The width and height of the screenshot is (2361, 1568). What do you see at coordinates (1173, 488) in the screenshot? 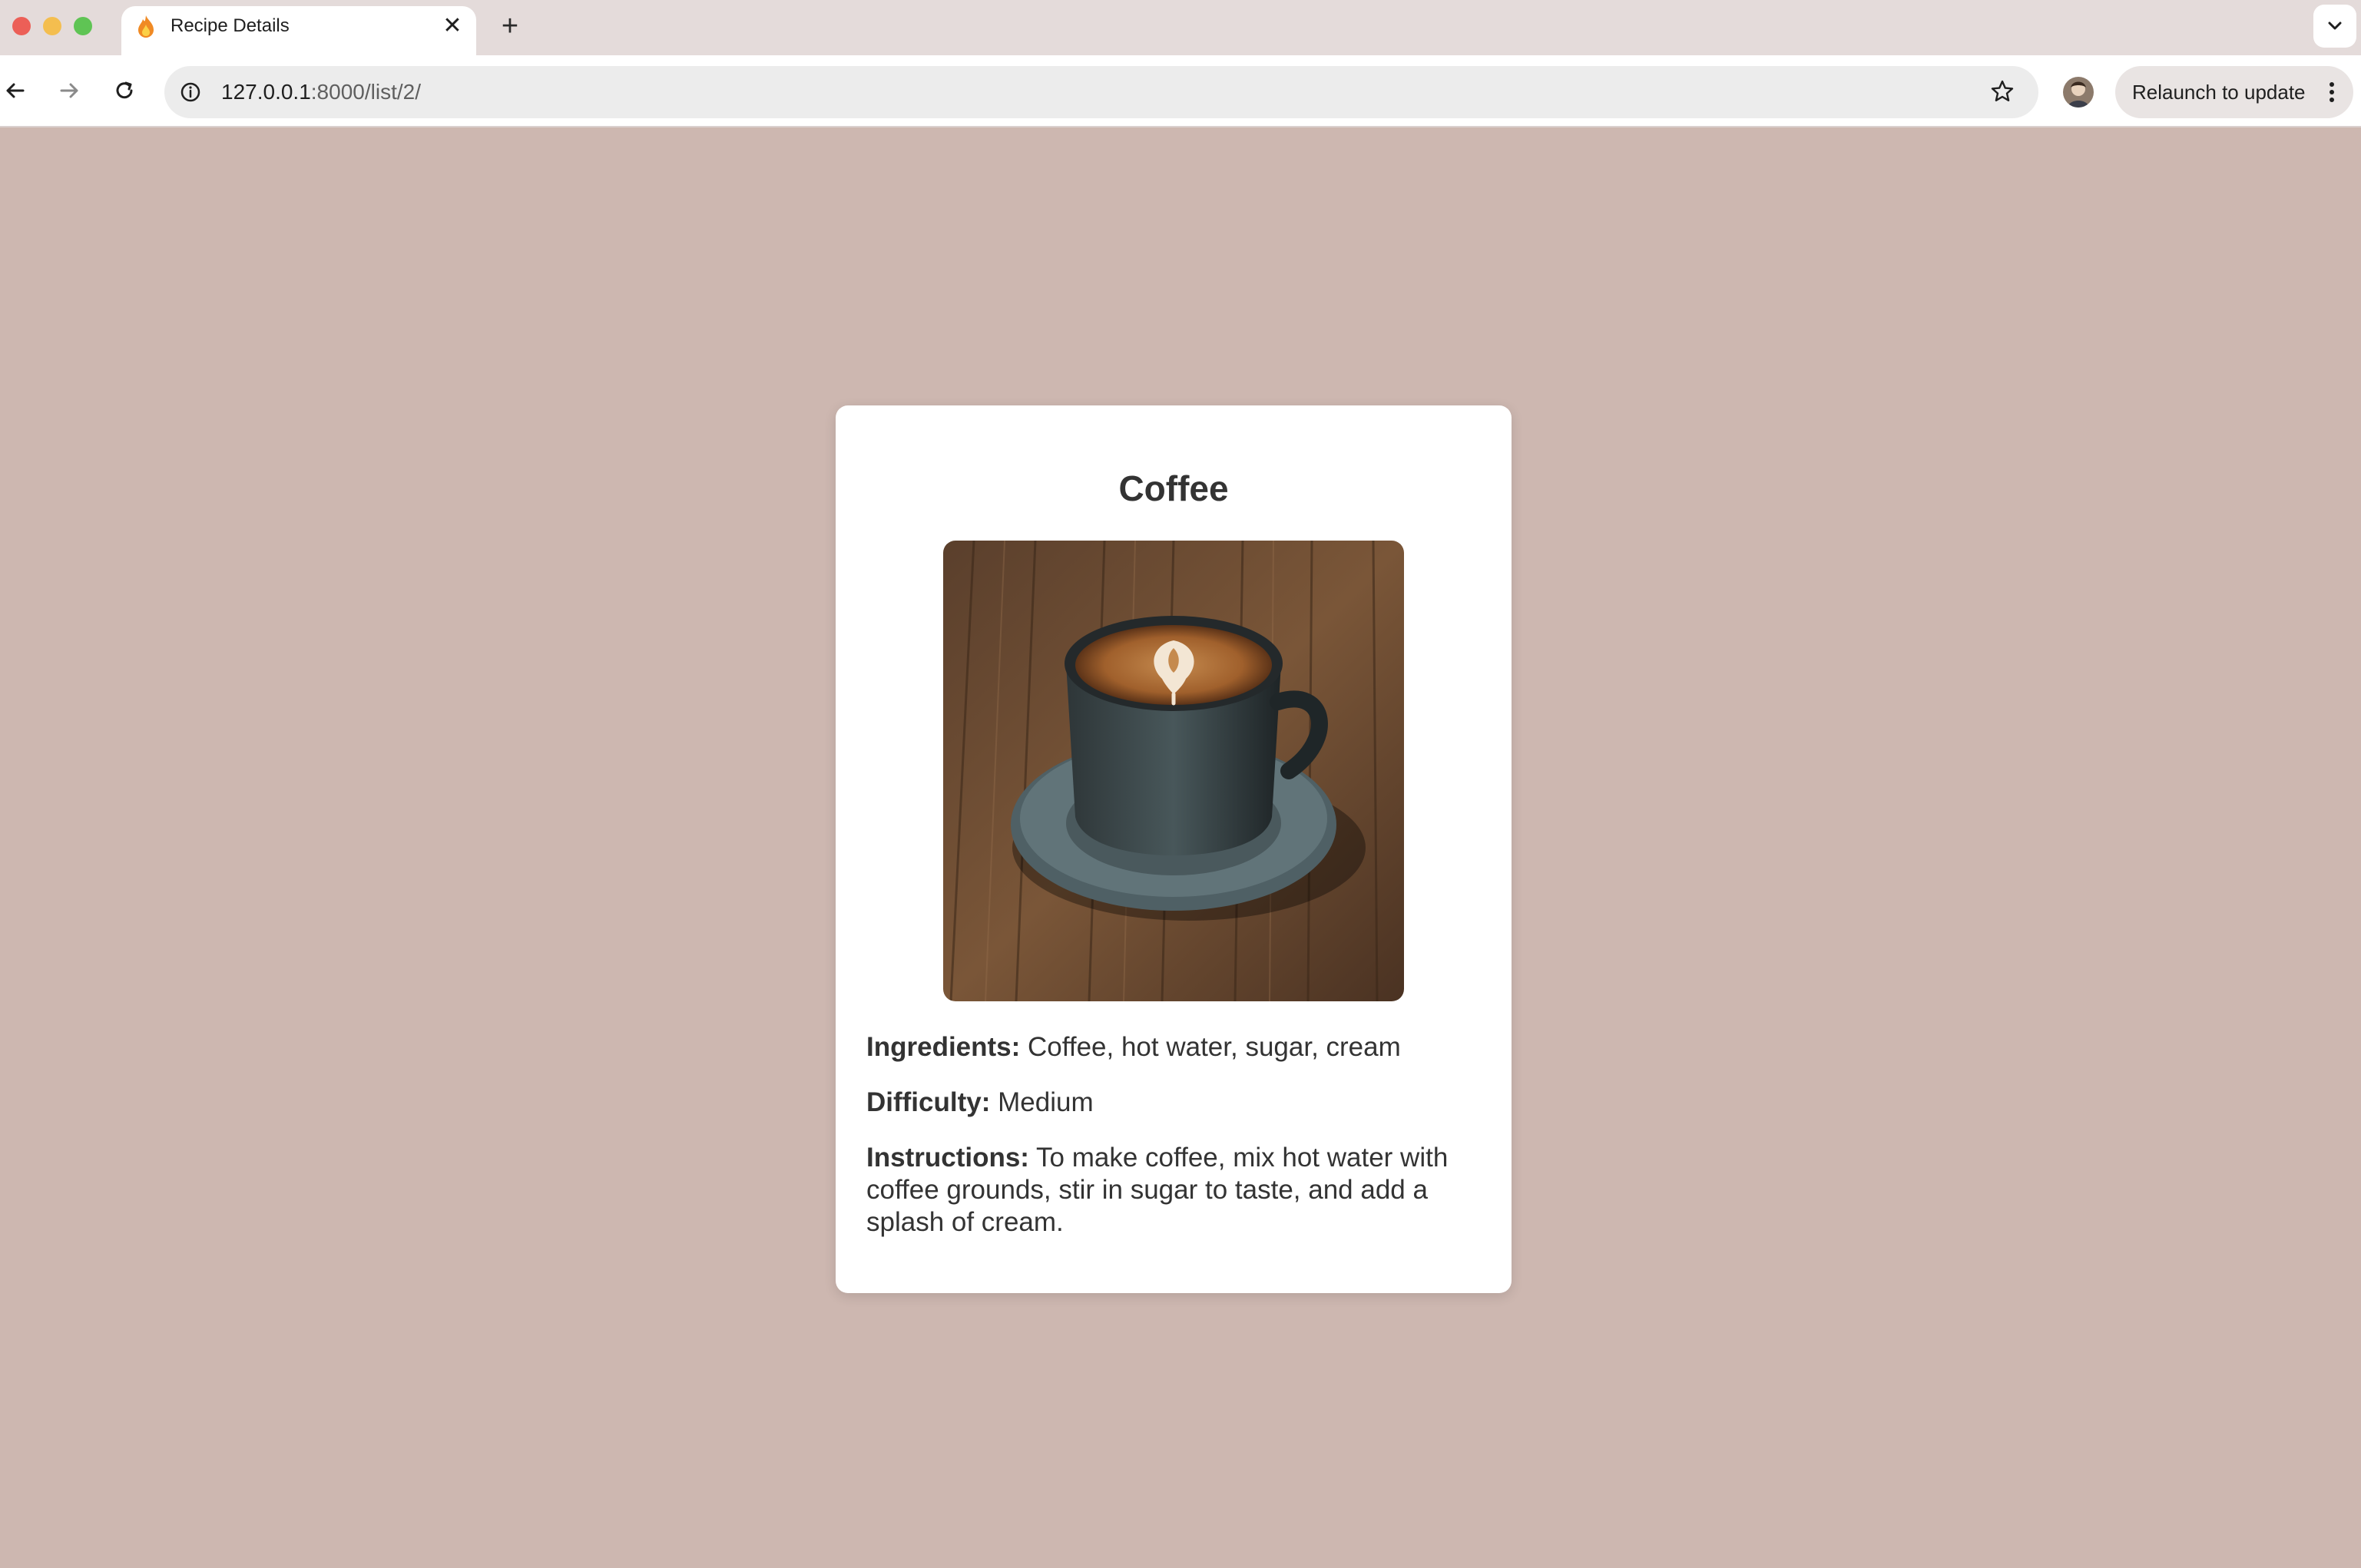
I see `recipe-title: Coffee` at bounding box center [1173, 488].